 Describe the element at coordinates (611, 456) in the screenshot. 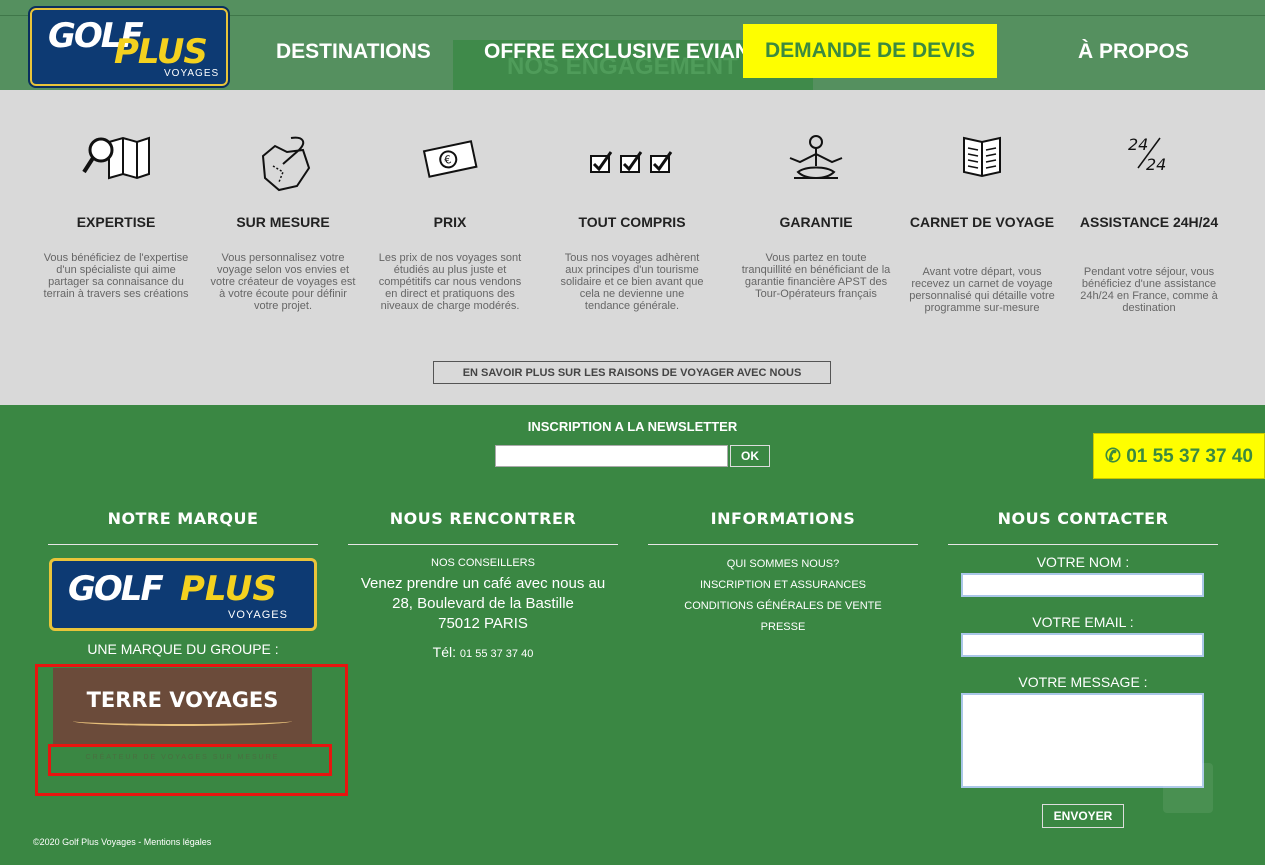

I see `newsletter-email-input` at that location.